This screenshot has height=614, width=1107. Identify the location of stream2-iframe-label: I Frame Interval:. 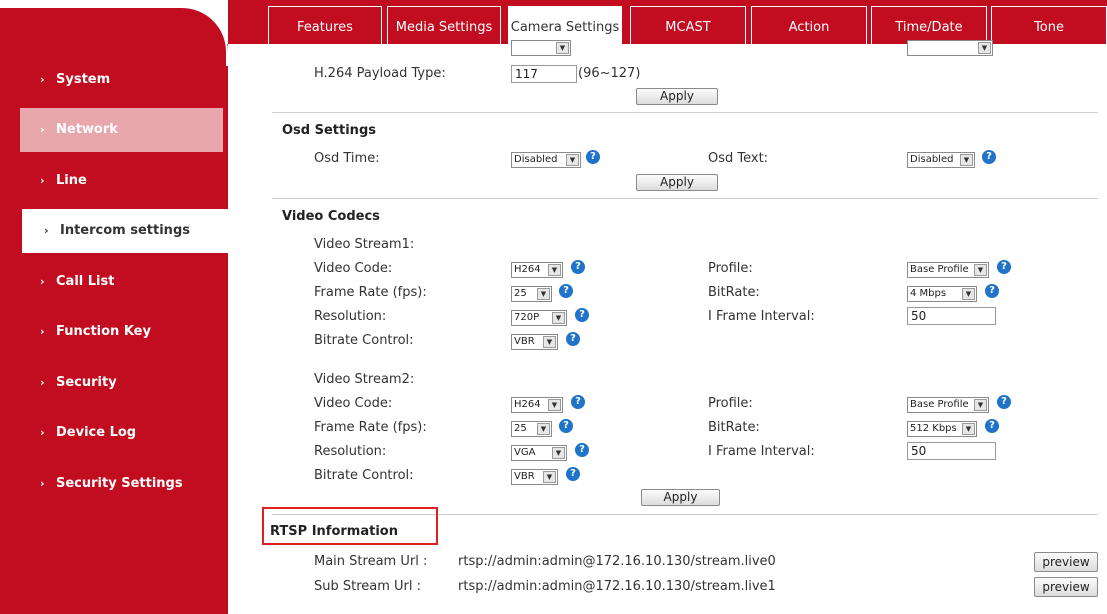
(761, 451).